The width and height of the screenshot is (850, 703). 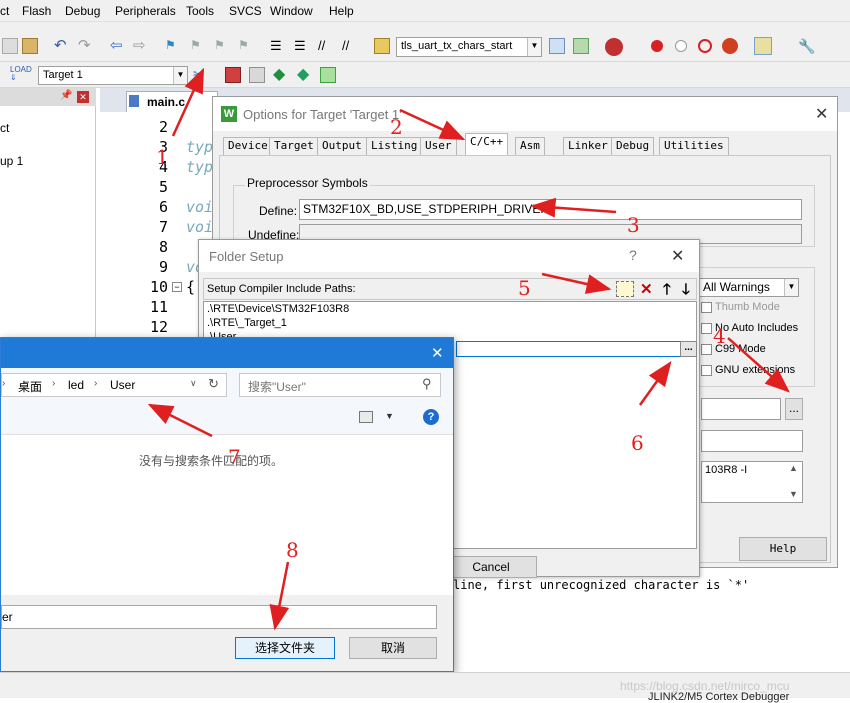 What do you see at coordinates (141, 46) in the screenshot?
I see `nav-forward-icon: ⇨` at bounding box center [141, 46].